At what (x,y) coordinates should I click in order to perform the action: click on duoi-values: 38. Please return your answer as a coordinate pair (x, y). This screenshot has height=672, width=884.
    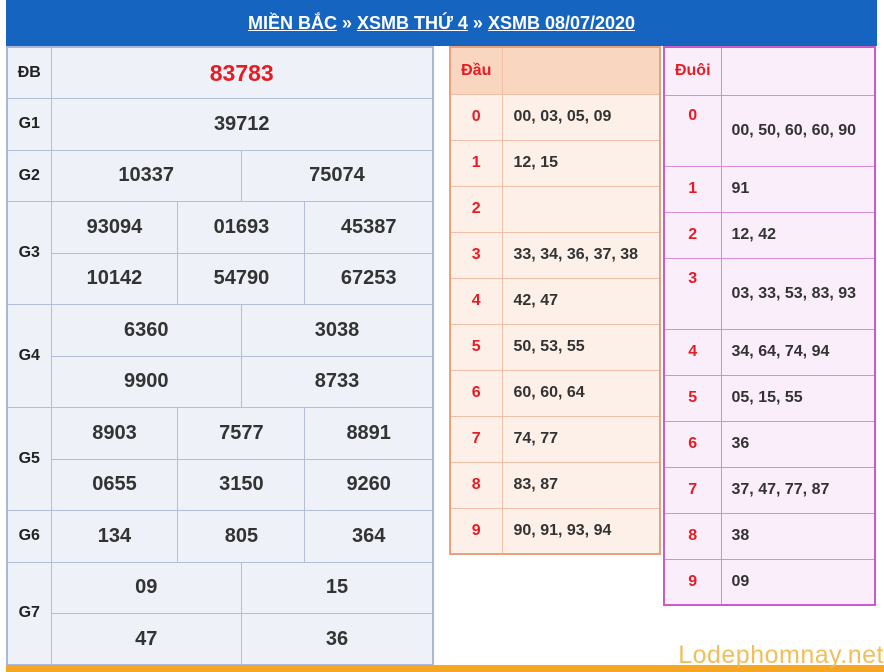
    Looking at the image, I should click on (798, 536).